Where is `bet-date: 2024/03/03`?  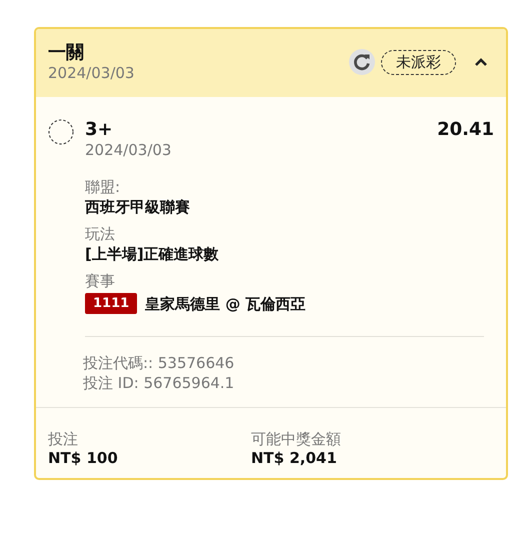
bet-date: 2024/03/03 is located at coordinates (92, 73).